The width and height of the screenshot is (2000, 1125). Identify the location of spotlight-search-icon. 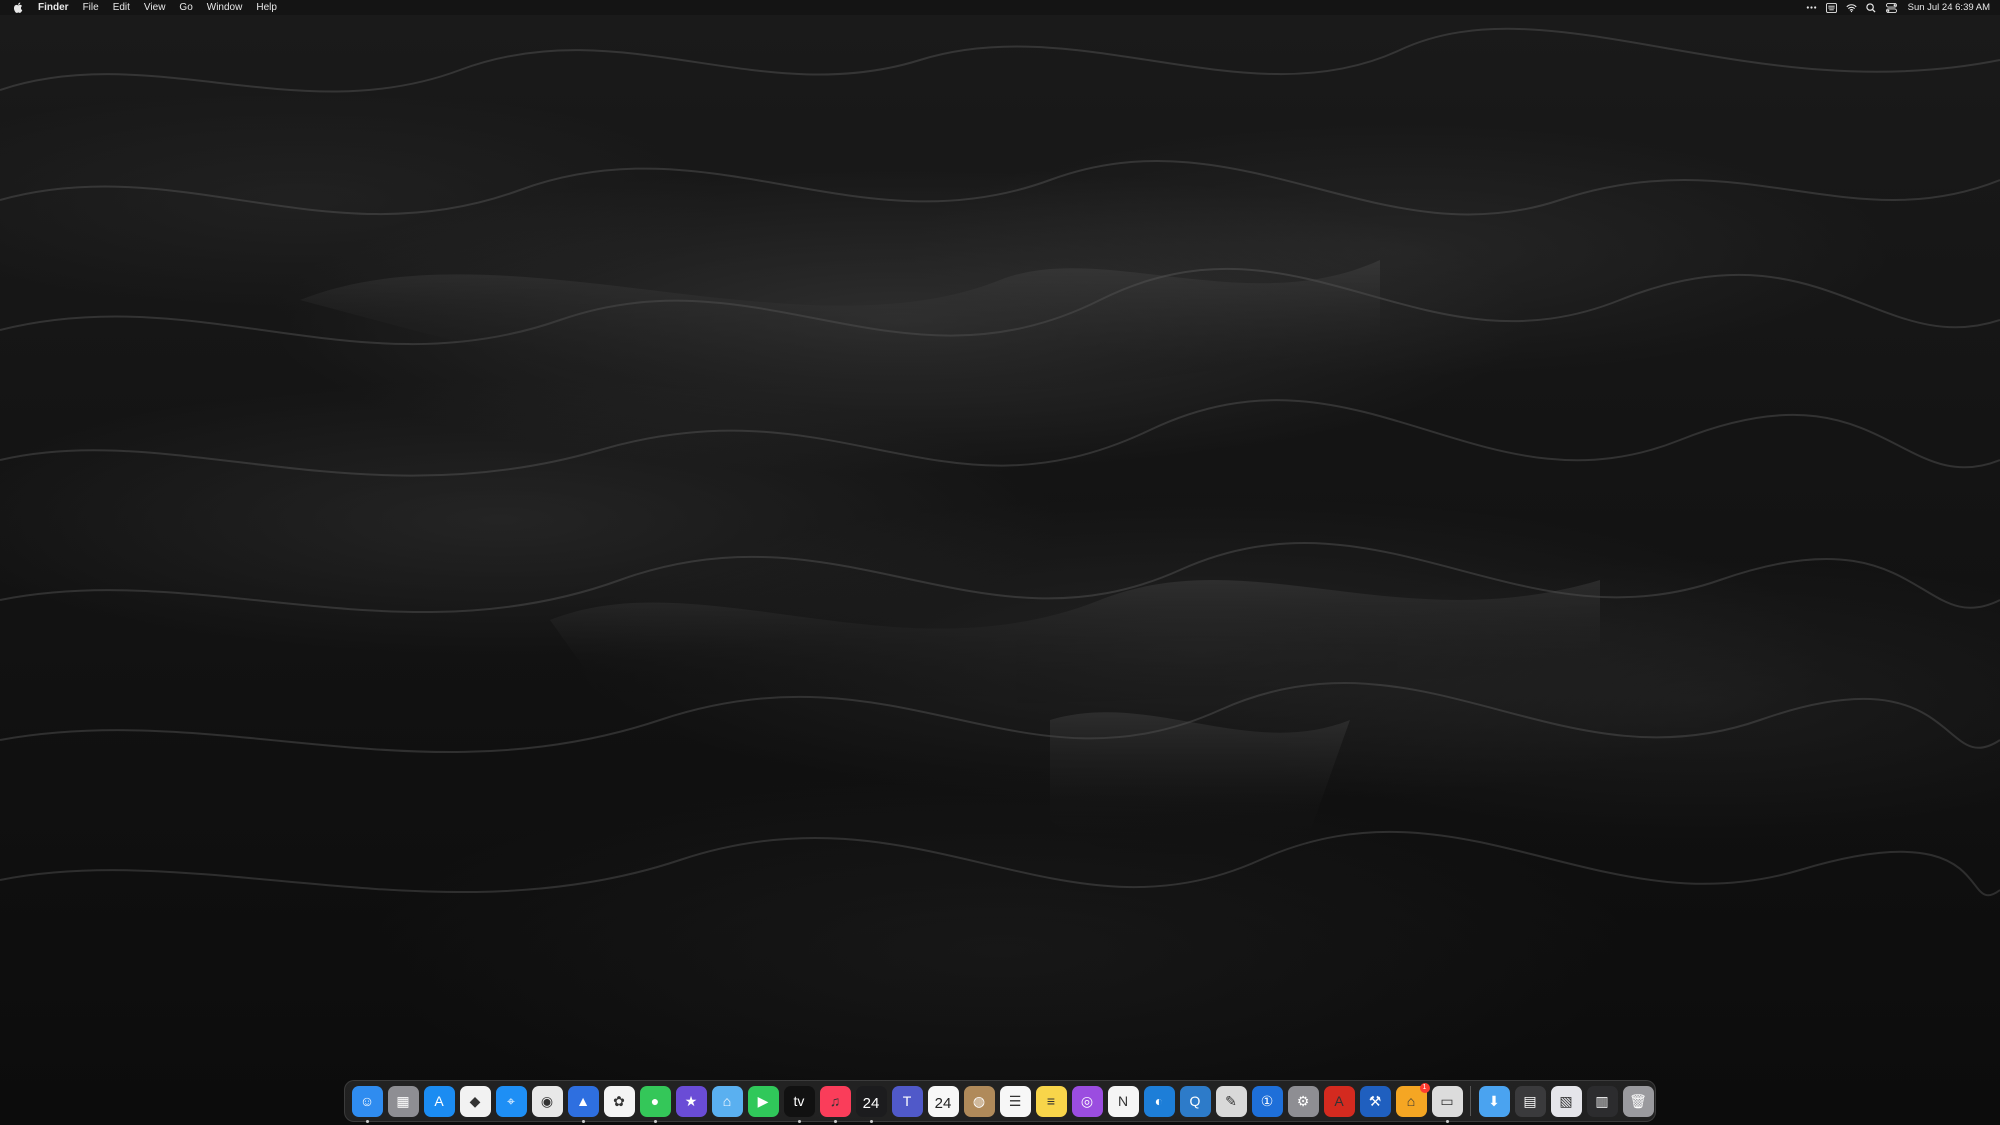
(1871, 7).